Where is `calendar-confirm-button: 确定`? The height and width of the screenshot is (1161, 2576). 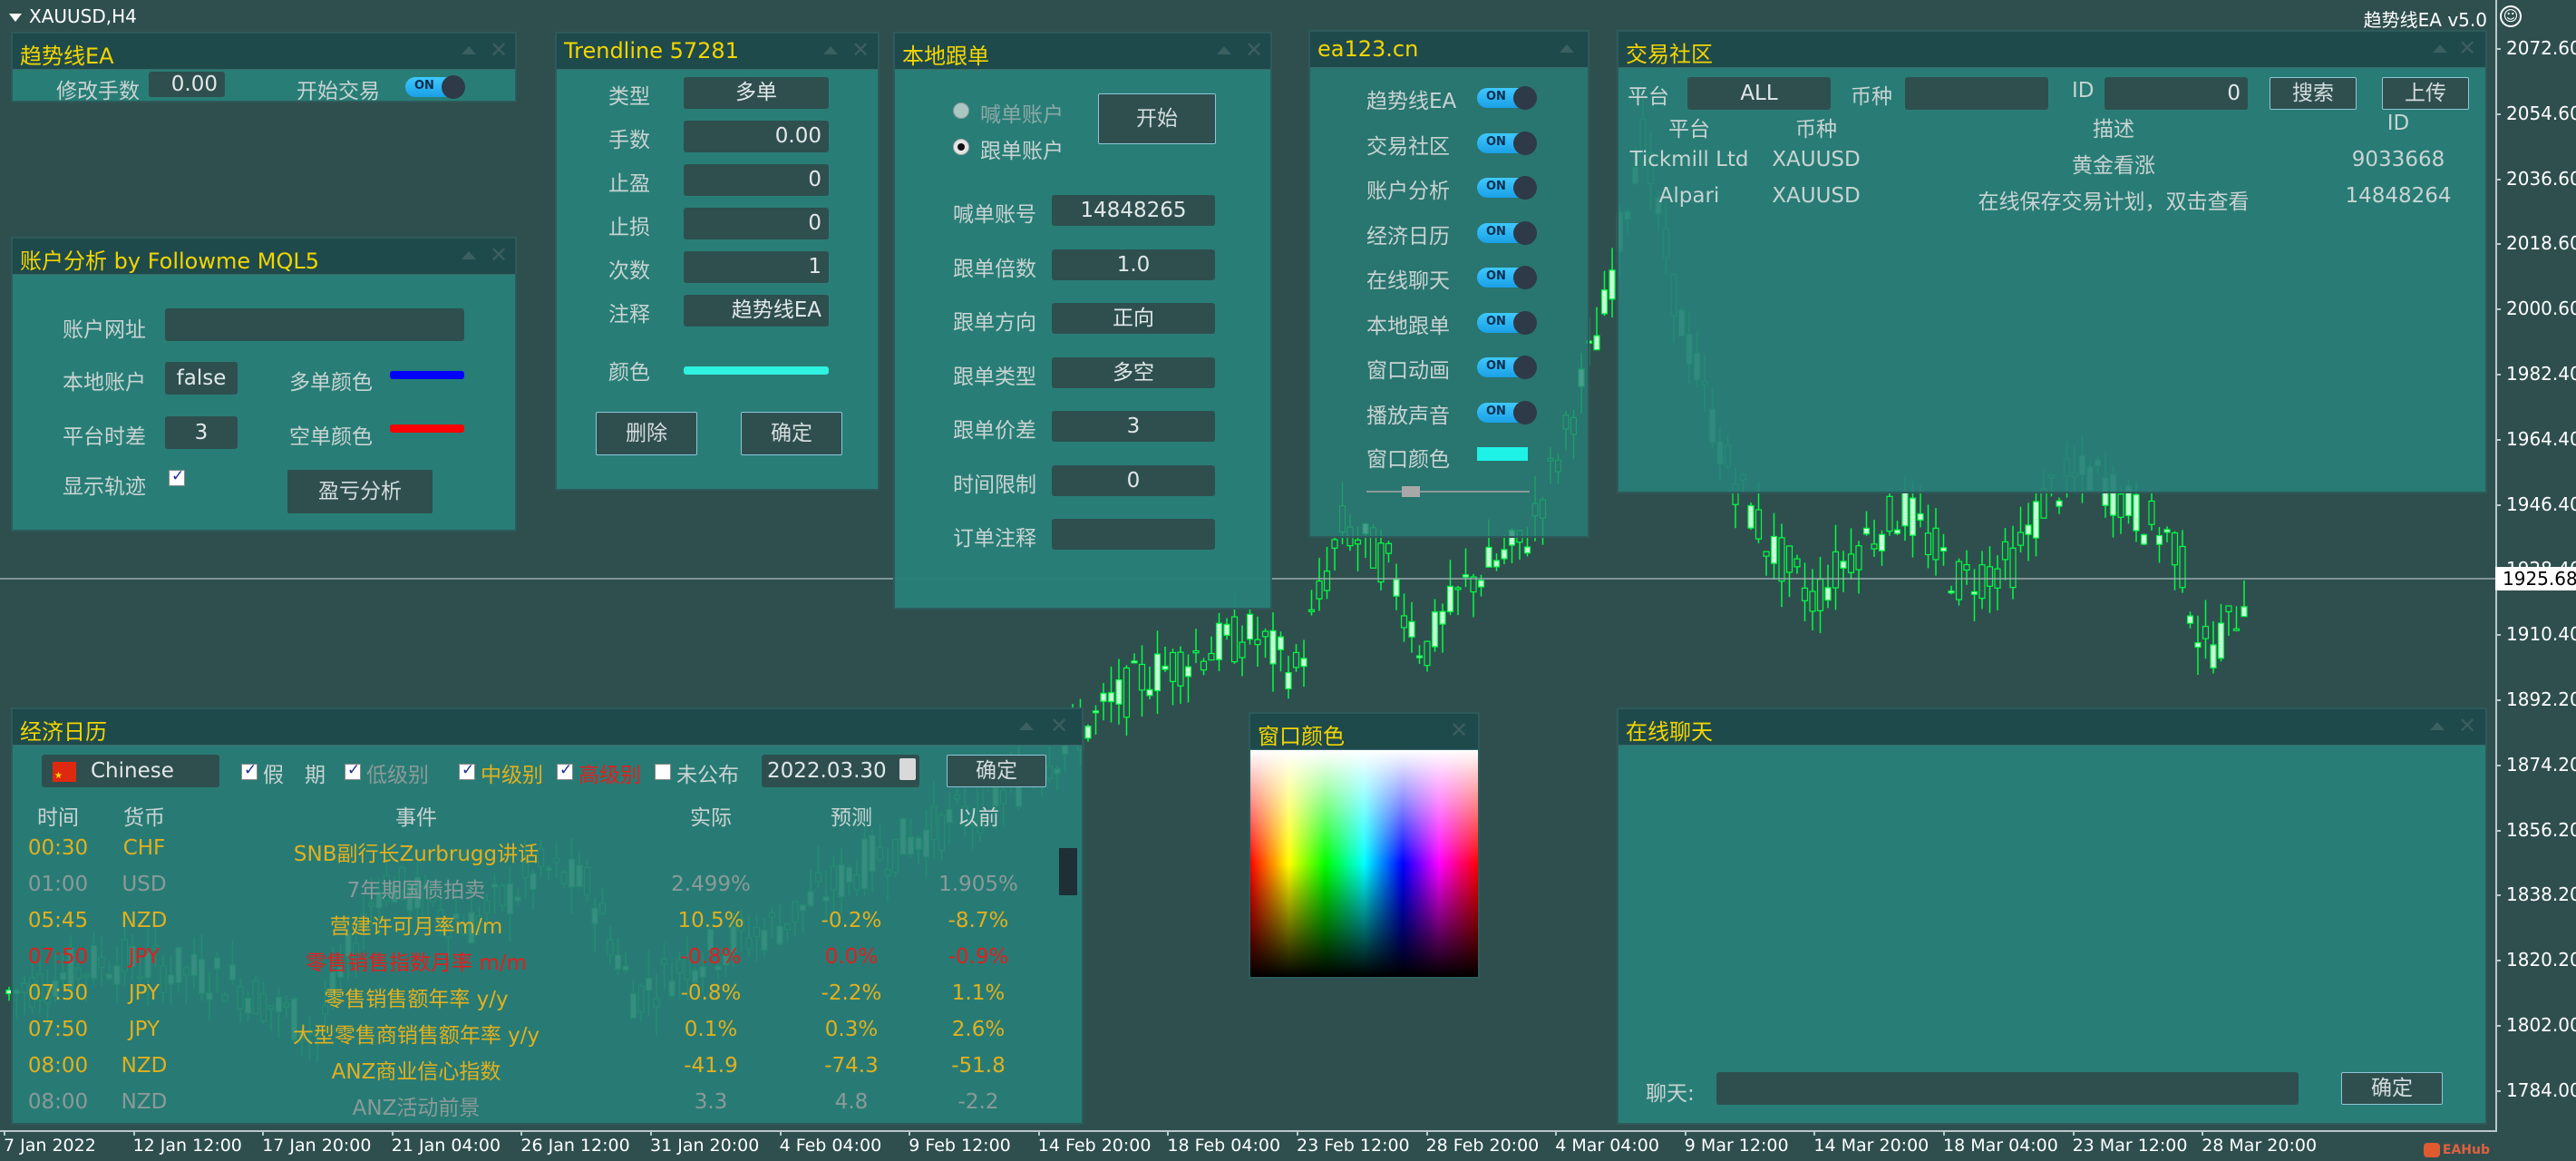
calendar-confirm-button: 确定 is located at coordinates (997, 771).